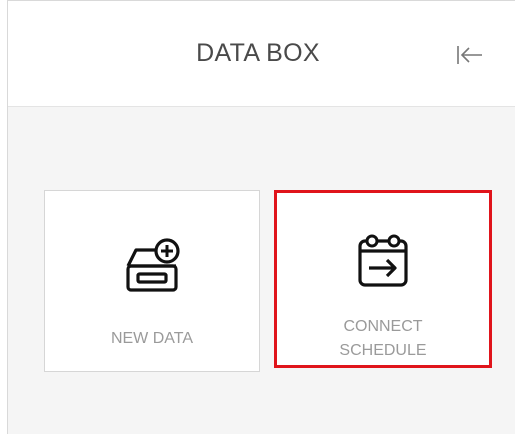 Image resolution: width=515 pixels, height=434 pixels. Describe the element at coordinates (258, 53) in the screenshot. I see `panel-title: DATA BOX` at that location.